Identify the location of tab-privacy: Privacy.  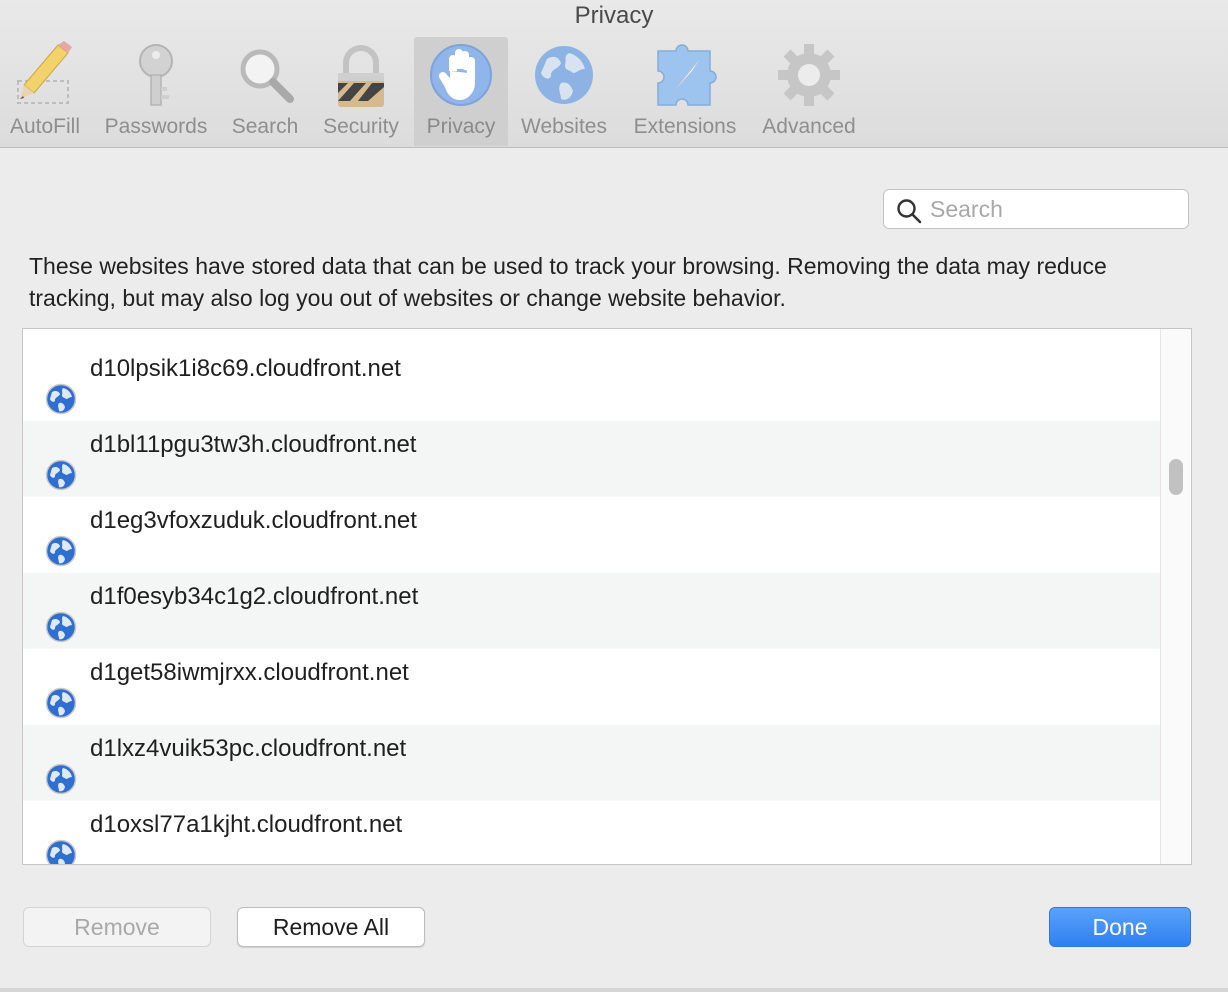
(461, 91).